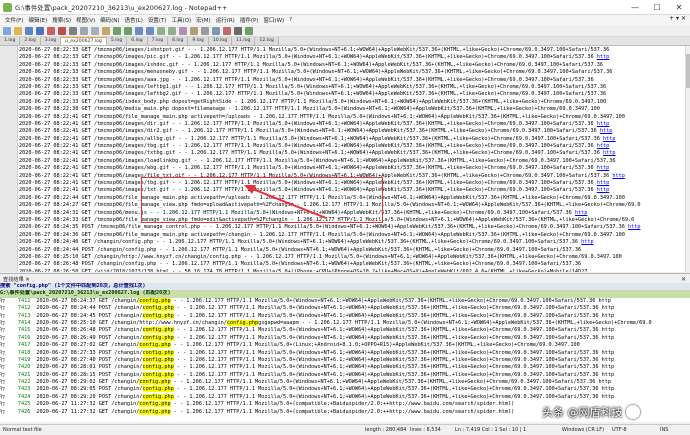  I want to click on save-icon, so click(29, 30).